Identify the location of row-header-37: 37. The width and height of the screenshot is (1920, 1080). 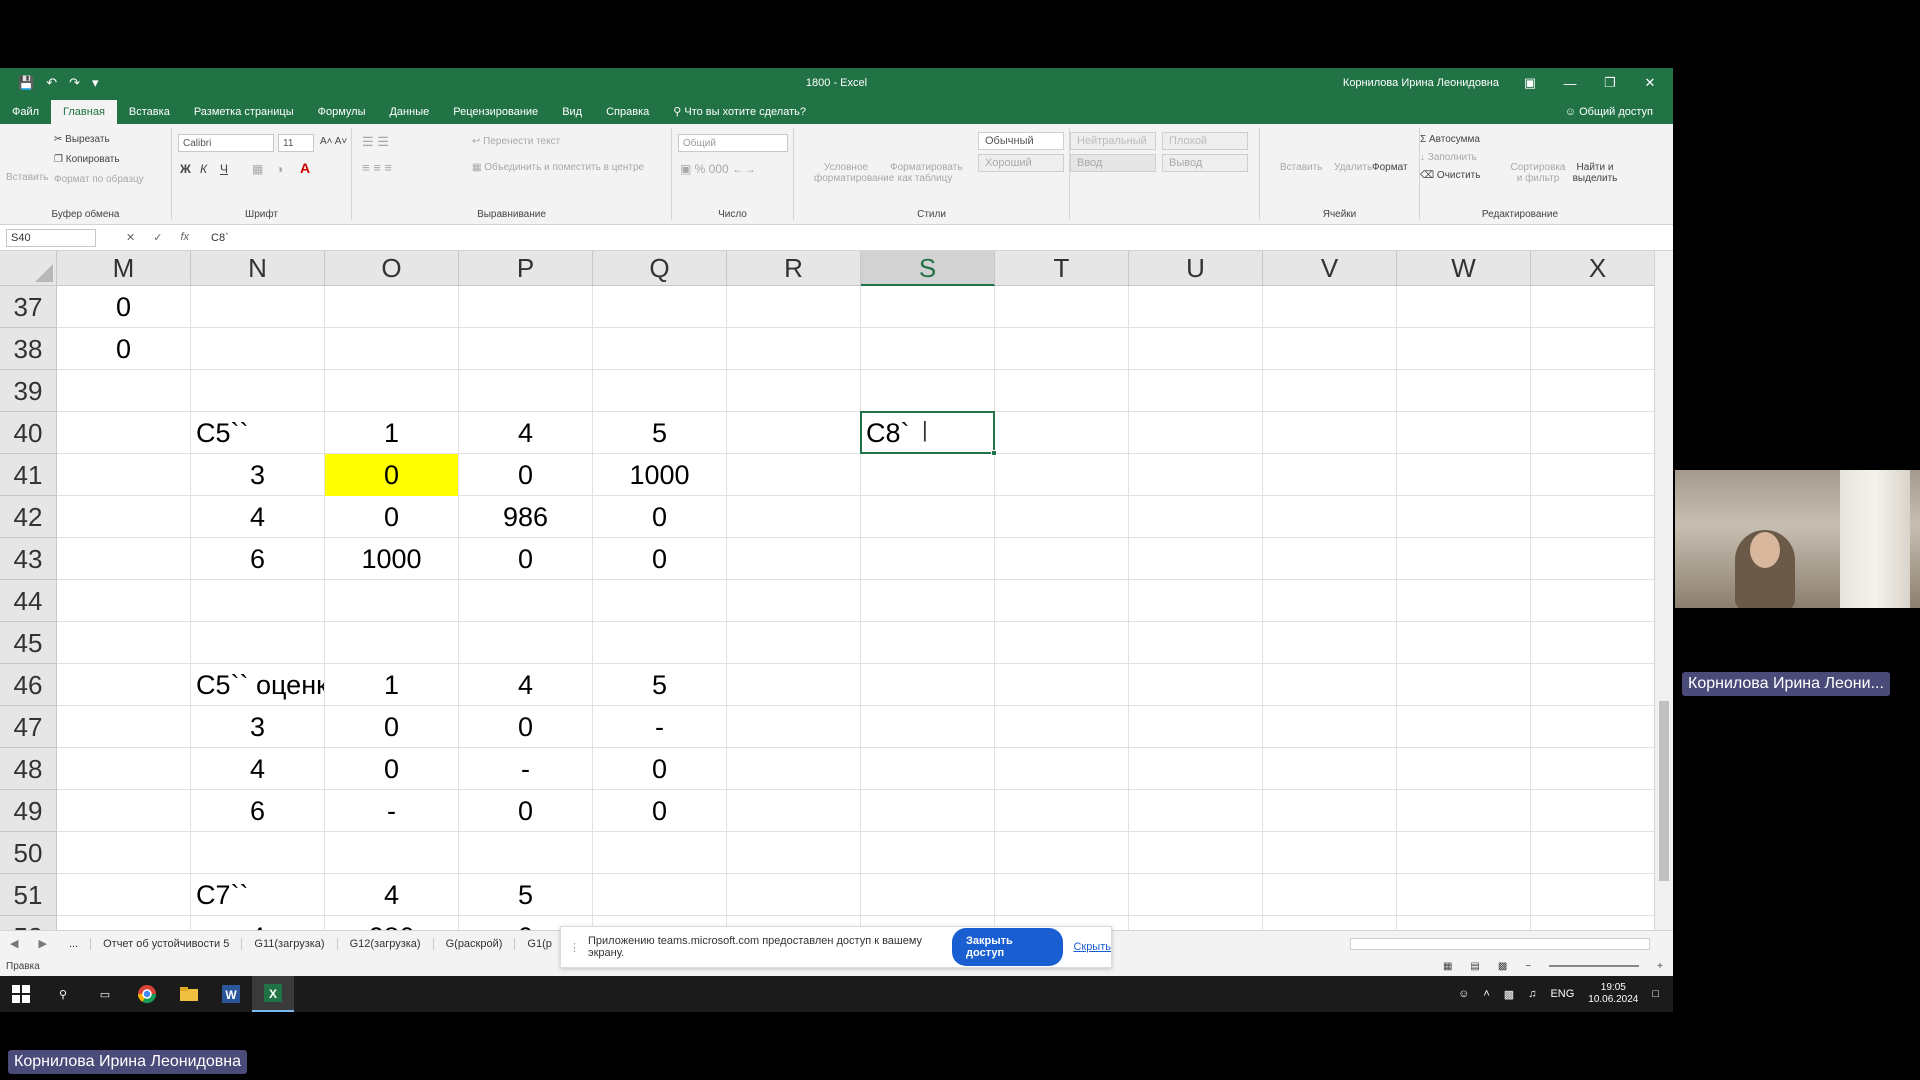
(28, 307).